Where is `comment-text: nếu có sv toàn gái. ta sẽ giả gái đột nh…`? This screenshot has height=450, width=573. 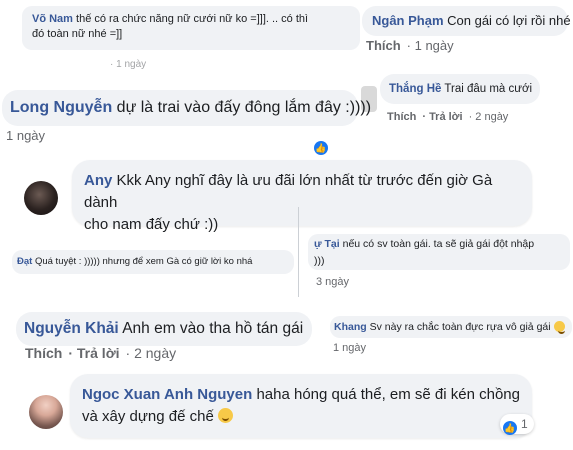
comment-text: nếu có sv toàn gái. ta sẽ giả gái đột nh… is located at coordinates (438, 244).